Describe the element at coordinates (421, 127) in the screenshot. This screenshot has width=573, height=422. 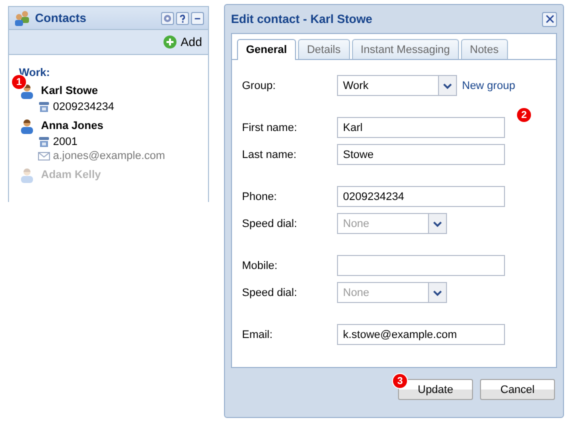
I see `input-field: Karl` at that location.